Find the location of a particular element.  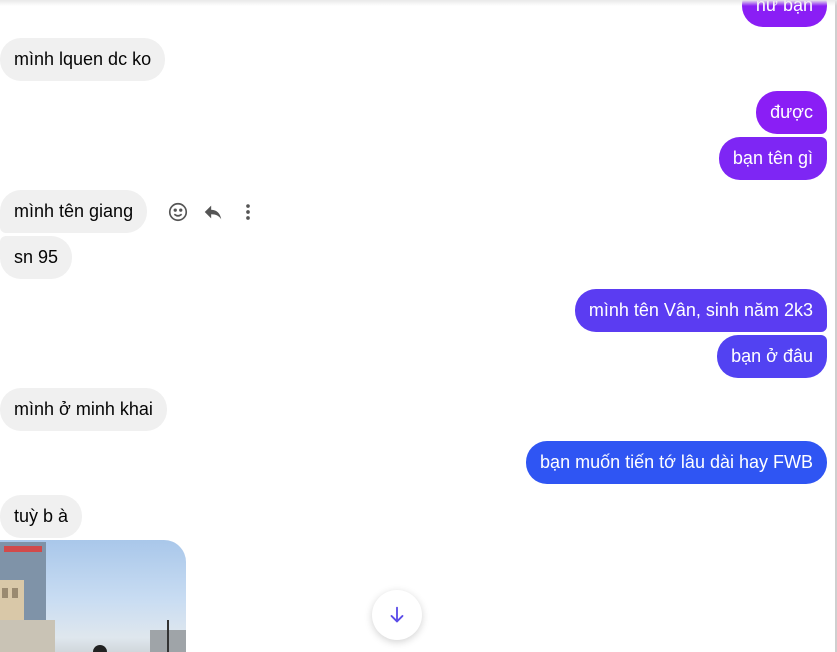

reply-icon is located at coordinates (213, 212).